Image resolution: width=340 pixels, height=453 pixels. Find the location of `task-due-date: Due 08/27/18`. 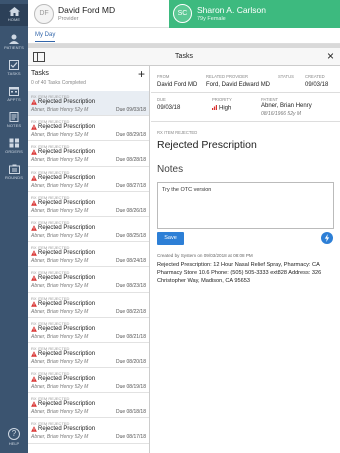

task-due-date: Due 08/27/18 is located at coordinates (130, 185).